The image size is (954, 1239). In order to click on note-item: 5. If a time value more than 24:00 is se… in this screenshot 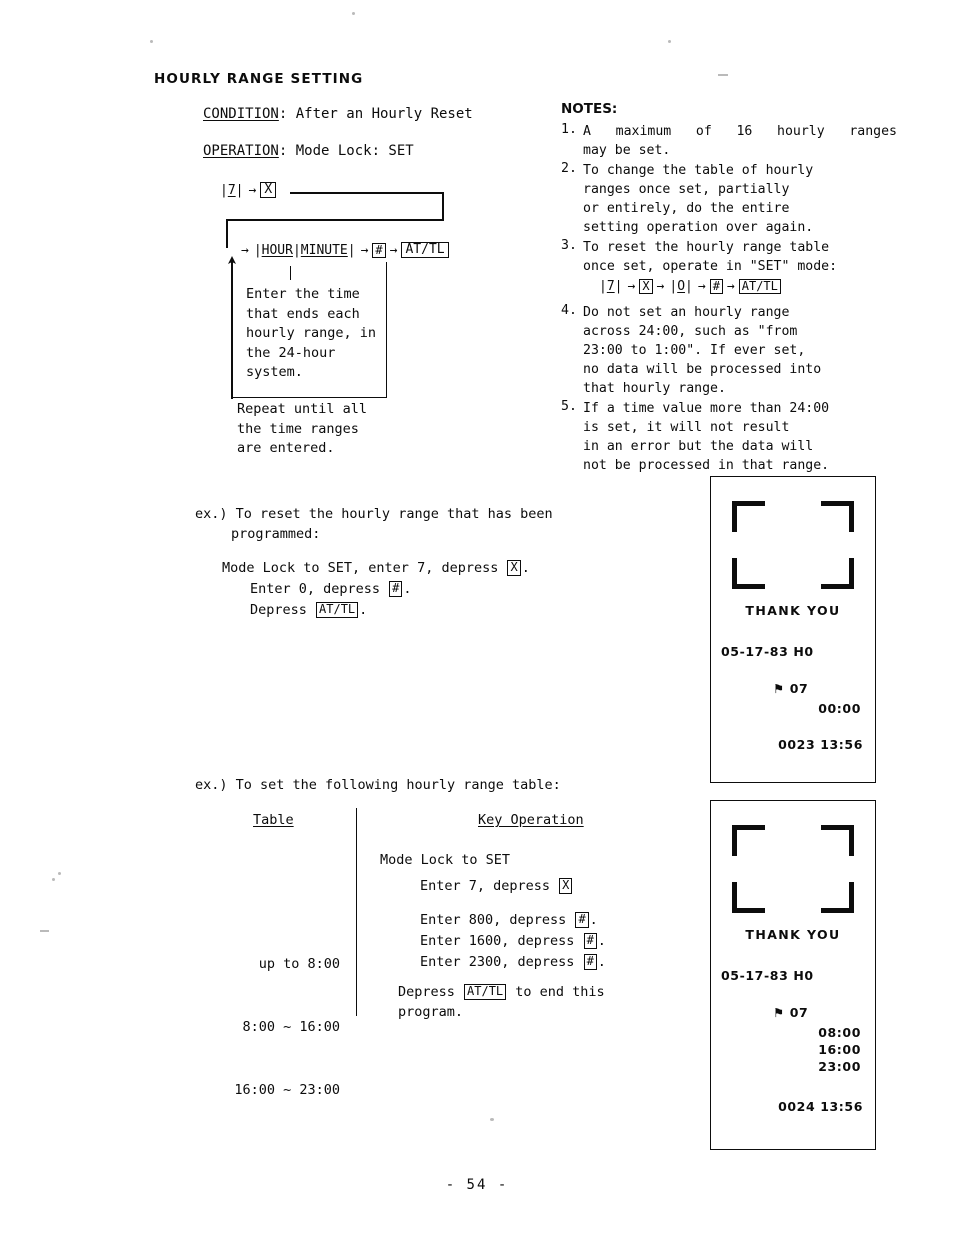, I will do `click(729, 437)`.